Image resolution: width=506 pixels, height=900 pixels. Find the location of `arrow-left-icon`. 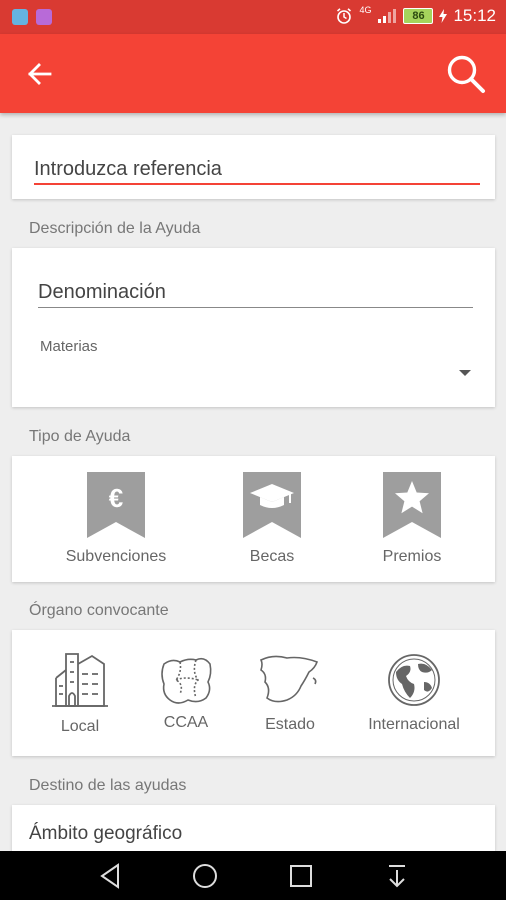

arrow-left-icon is located at coordinates (40, 74).